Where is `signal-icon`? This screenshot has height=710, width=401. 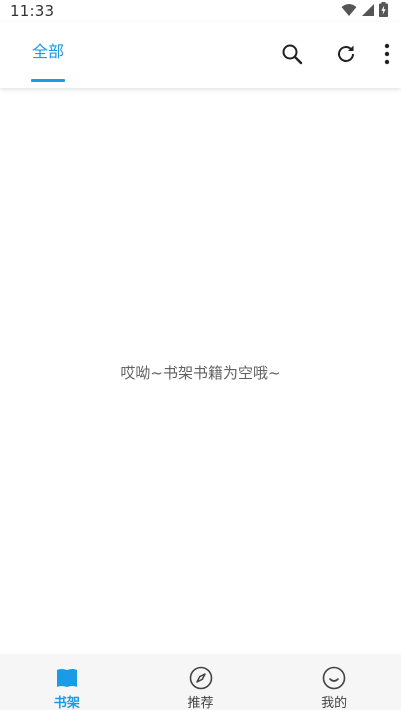
signal-icon is located at coordinates (368, 11).